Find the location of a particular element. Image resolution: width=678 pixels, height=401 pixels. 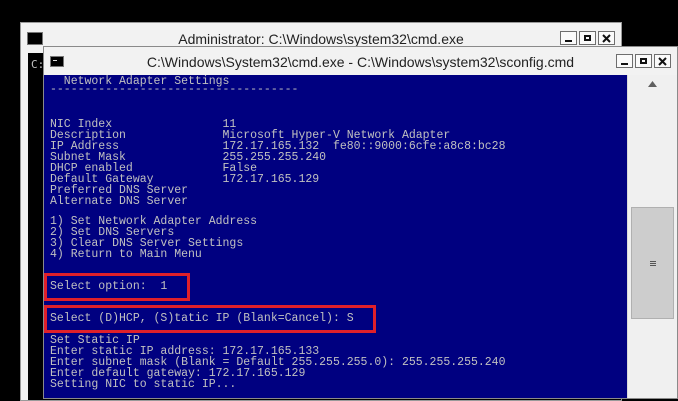

highlight-ip-mode-prompt is located at coordinates (210, 319).